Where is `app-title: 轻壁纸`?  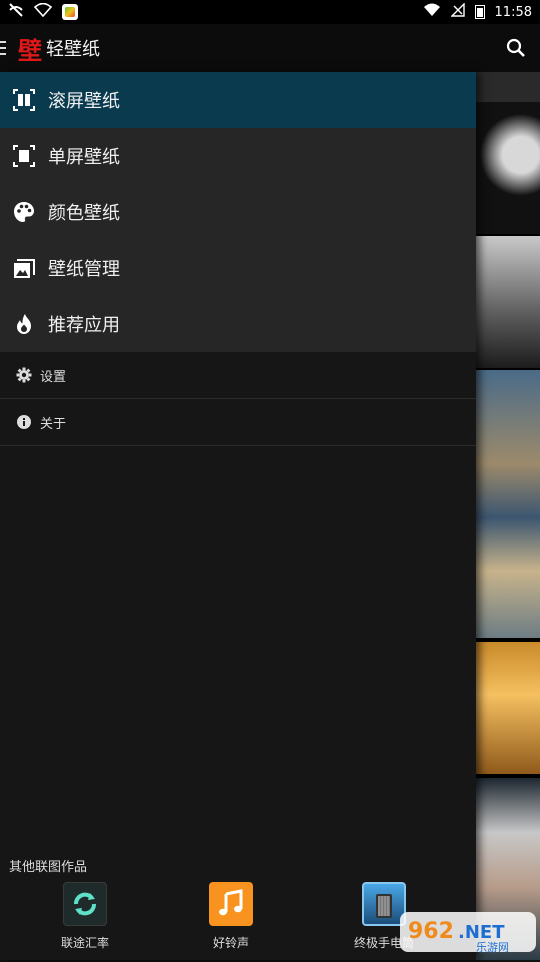 app-title: 轻壁纸 is located at coordinates (73, 49).